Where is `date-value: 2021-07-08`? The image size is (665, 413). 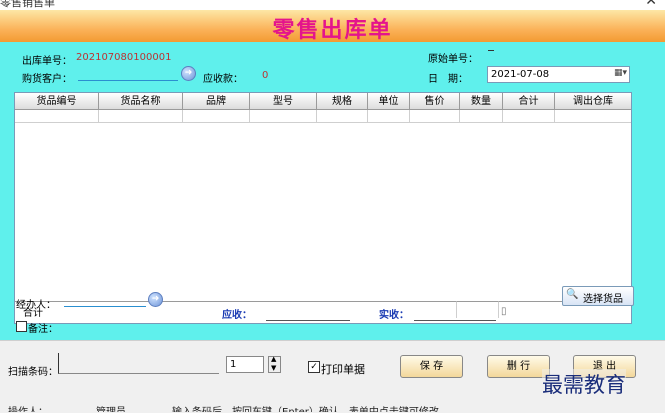 date-value: 2021-07-08 is located at coordinates (520, 74).